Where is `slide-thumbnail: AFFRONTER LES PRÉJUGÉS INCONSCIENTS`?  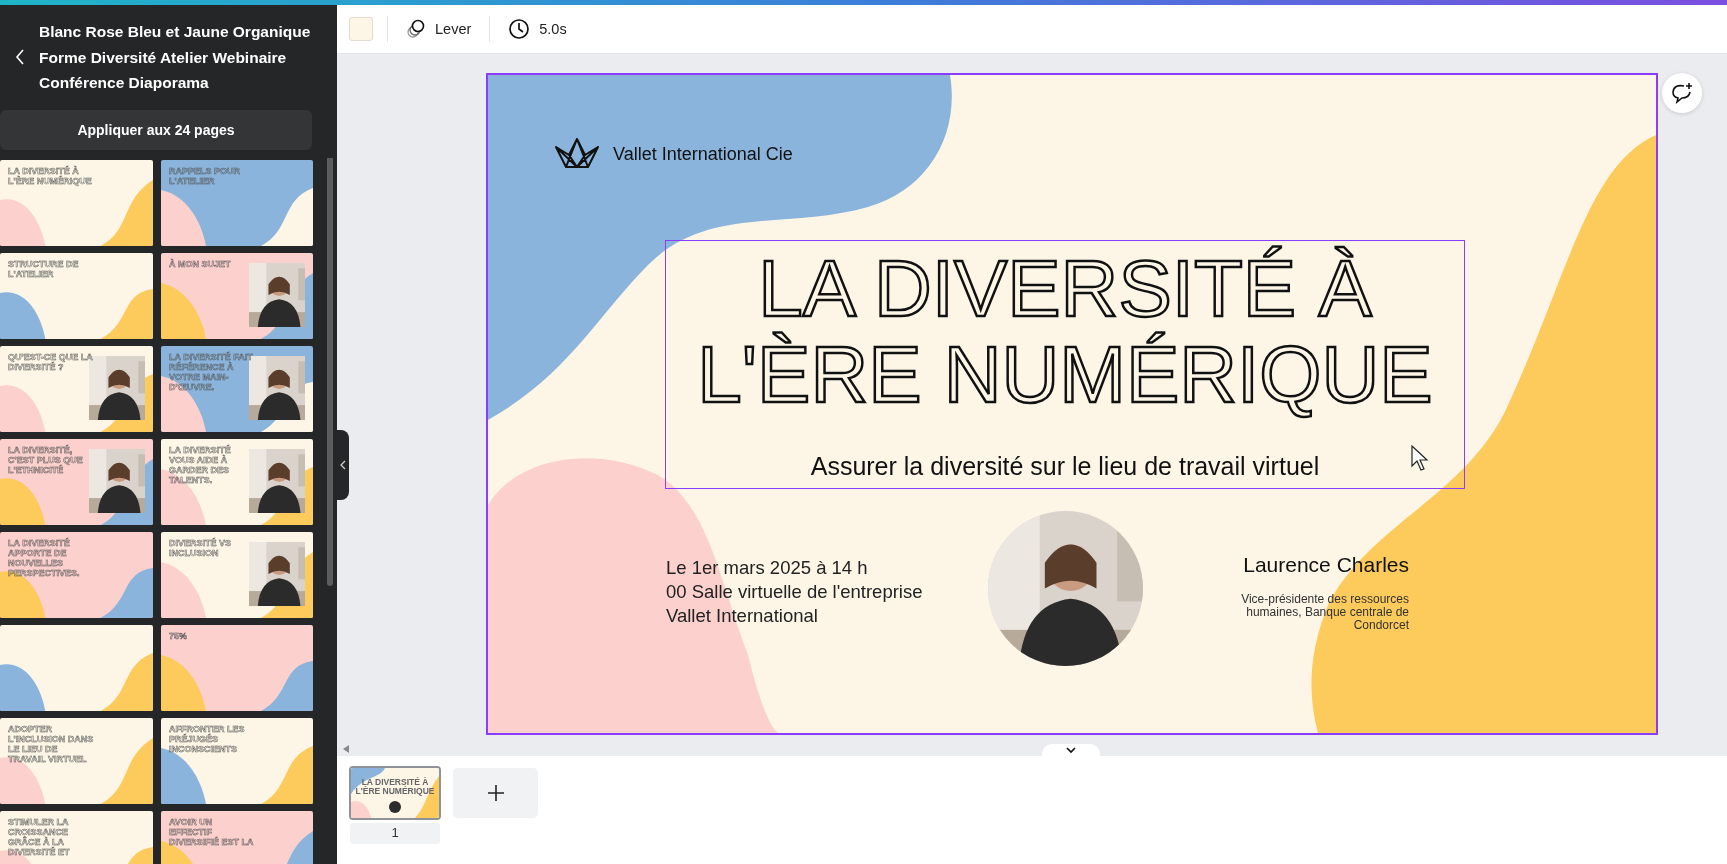 slide-thumbnail: AFFRONTER LES PRÉJUGÉS INCONSCIENTS is located at coordinates (237, 760).